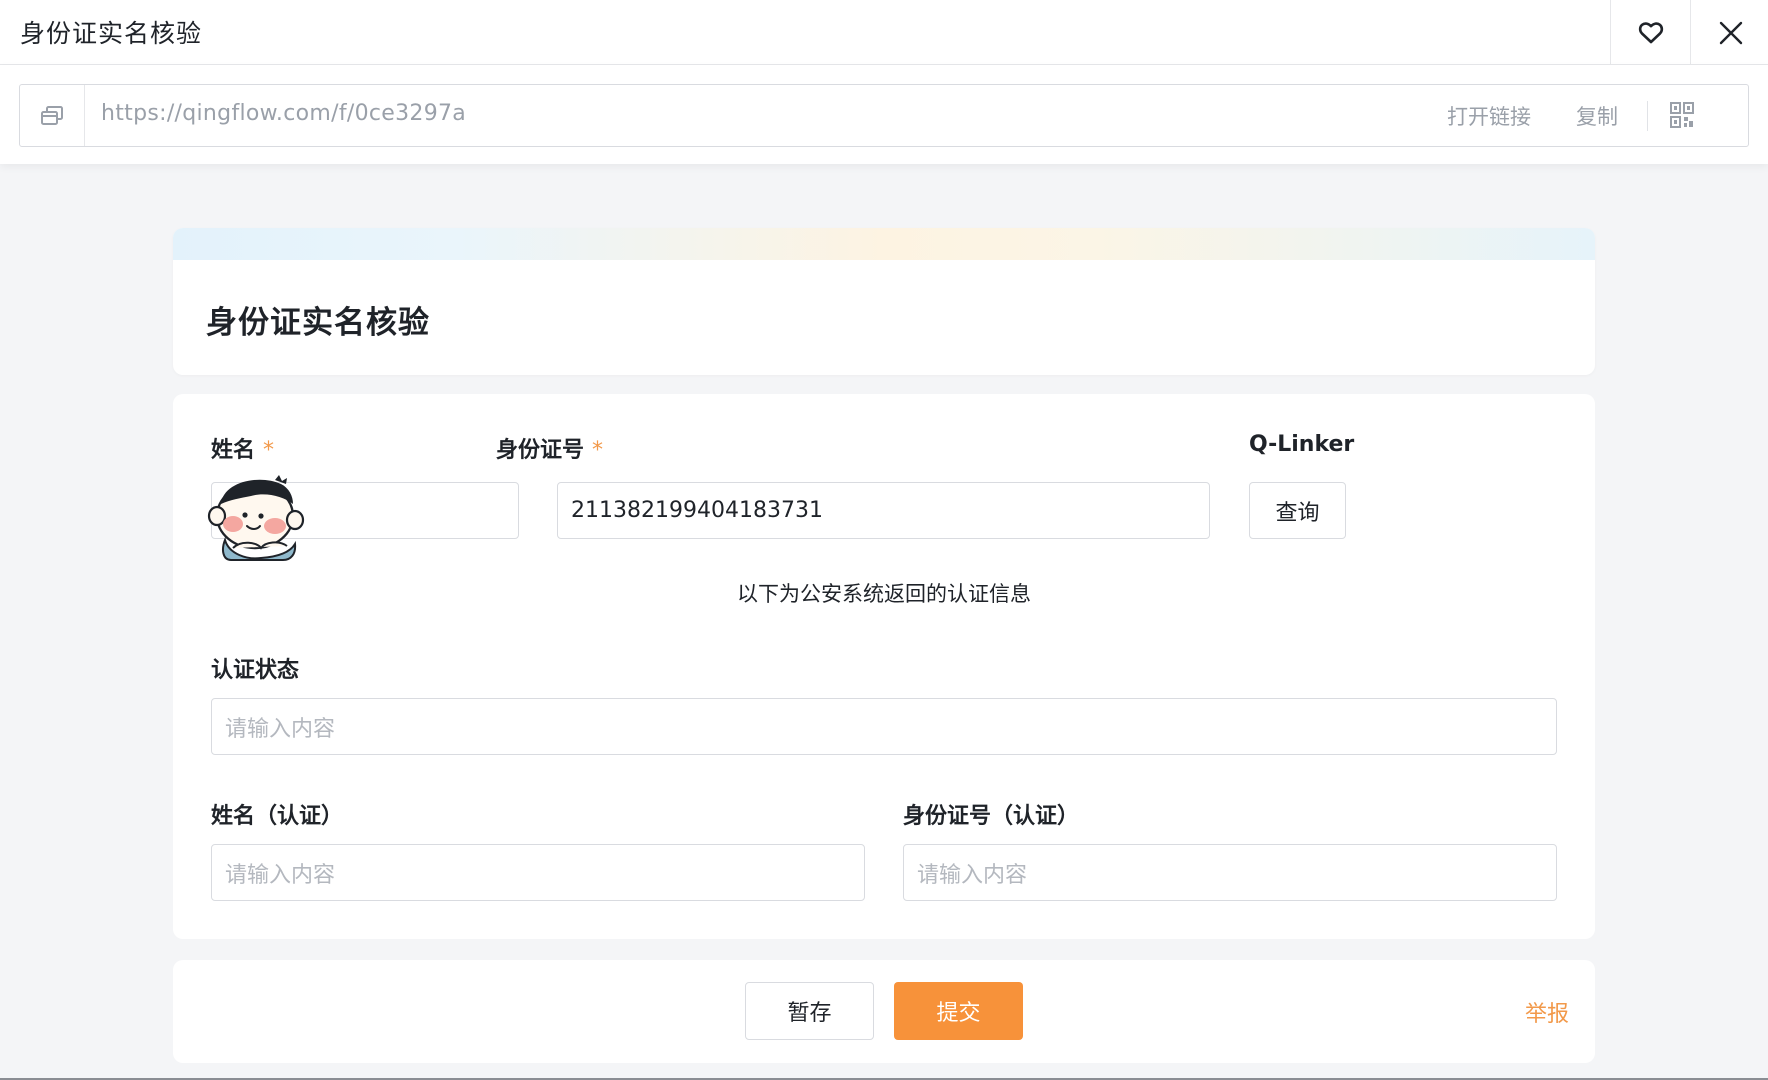  I want to click on share-link-panel: https://qingflow.com/f/0ce3297a 打开链接 复制, so click(884, 114).